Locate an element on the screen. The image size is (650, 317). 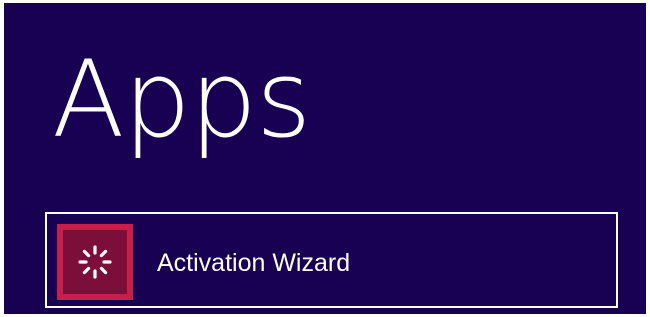
app-icon-background is located at coordinates (95, 262).